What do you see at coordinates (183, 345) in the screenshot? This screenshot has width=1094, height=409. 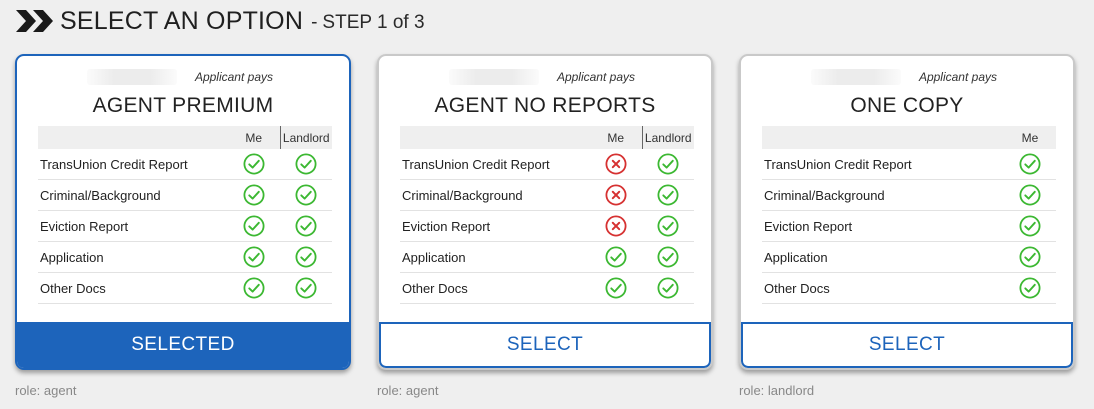 I see `selected-button: SELECTED` at bounding box center [183, 345].